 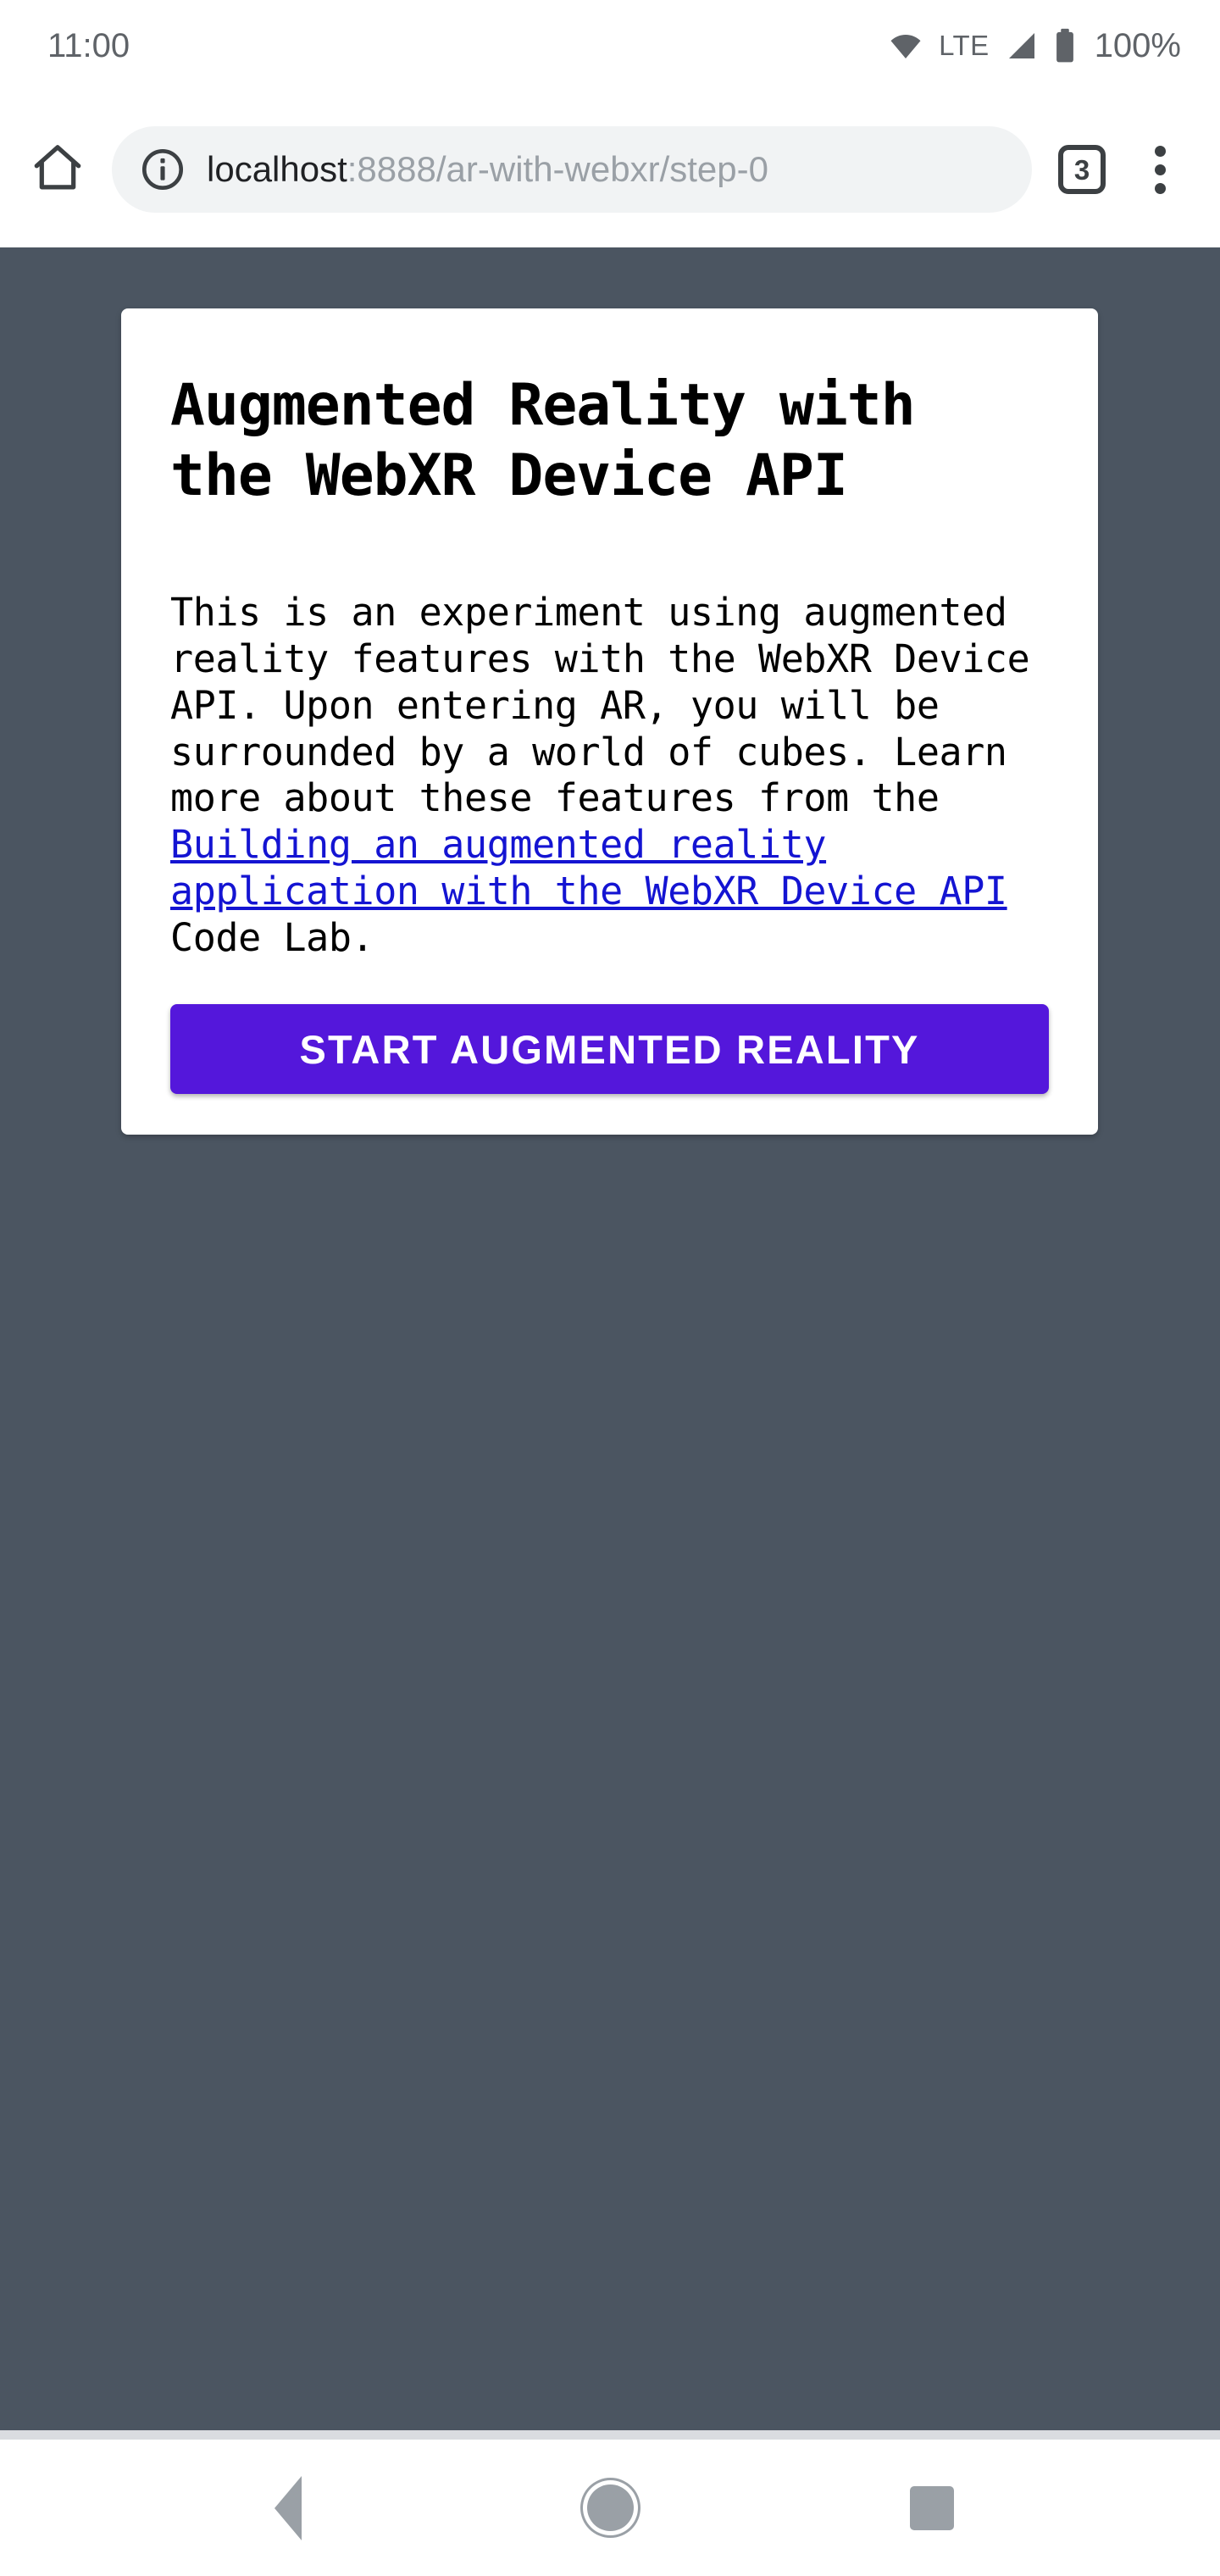 I want to click on status-bar-indicators: LTE 100%, so click(x=1033, y=46).